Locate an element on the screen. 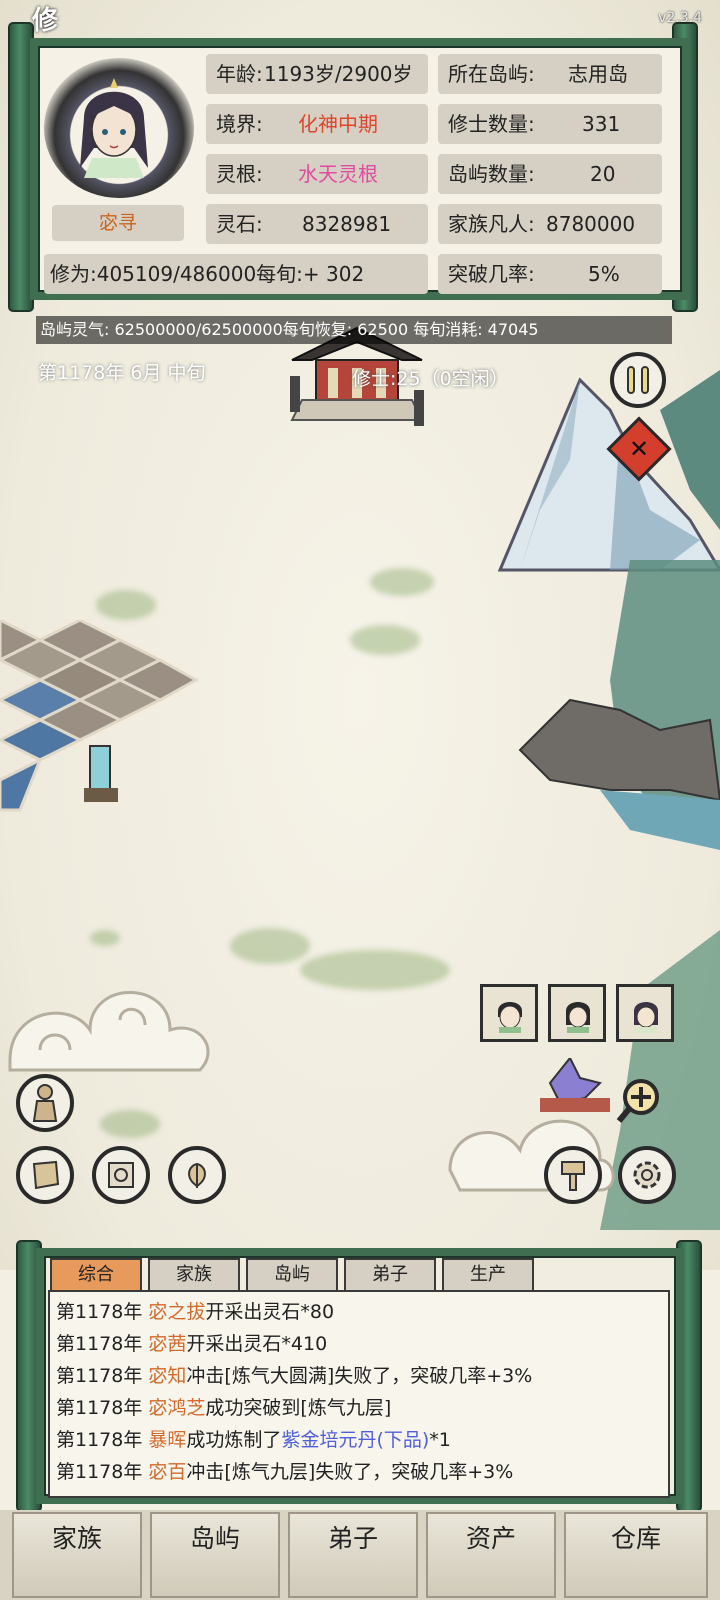 This screenshot has height=1600, width=720. herb-button is located at coordinates (197, 1175).